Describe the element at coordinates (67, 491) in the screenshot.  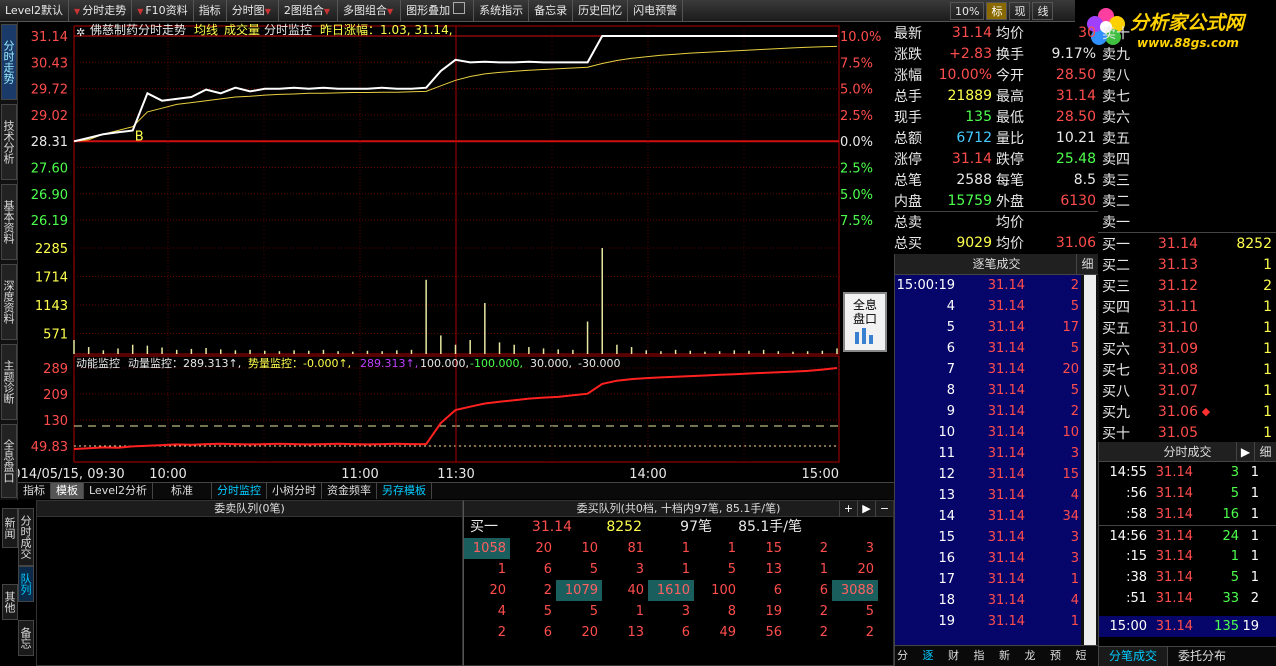
I see `tab-template: 模板` at that location.